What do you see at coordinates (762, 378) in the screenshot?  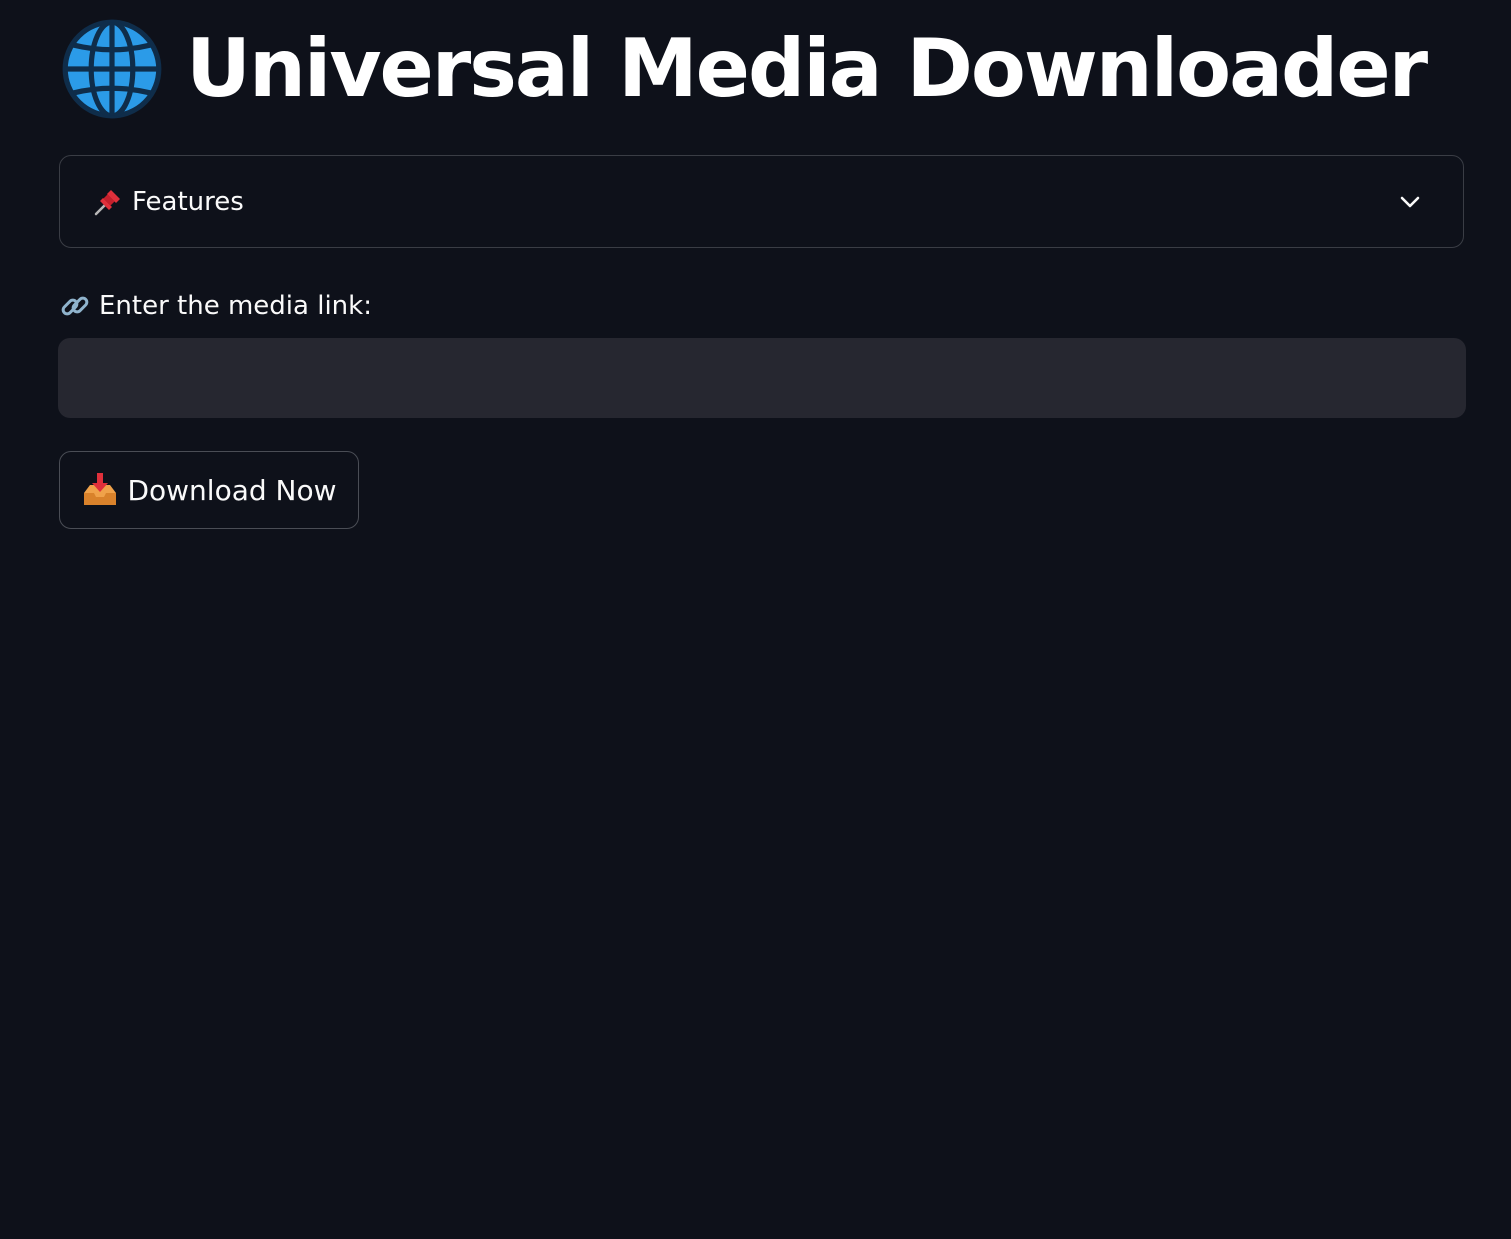 I see `media-link-input` at bounding box center [762, 378].